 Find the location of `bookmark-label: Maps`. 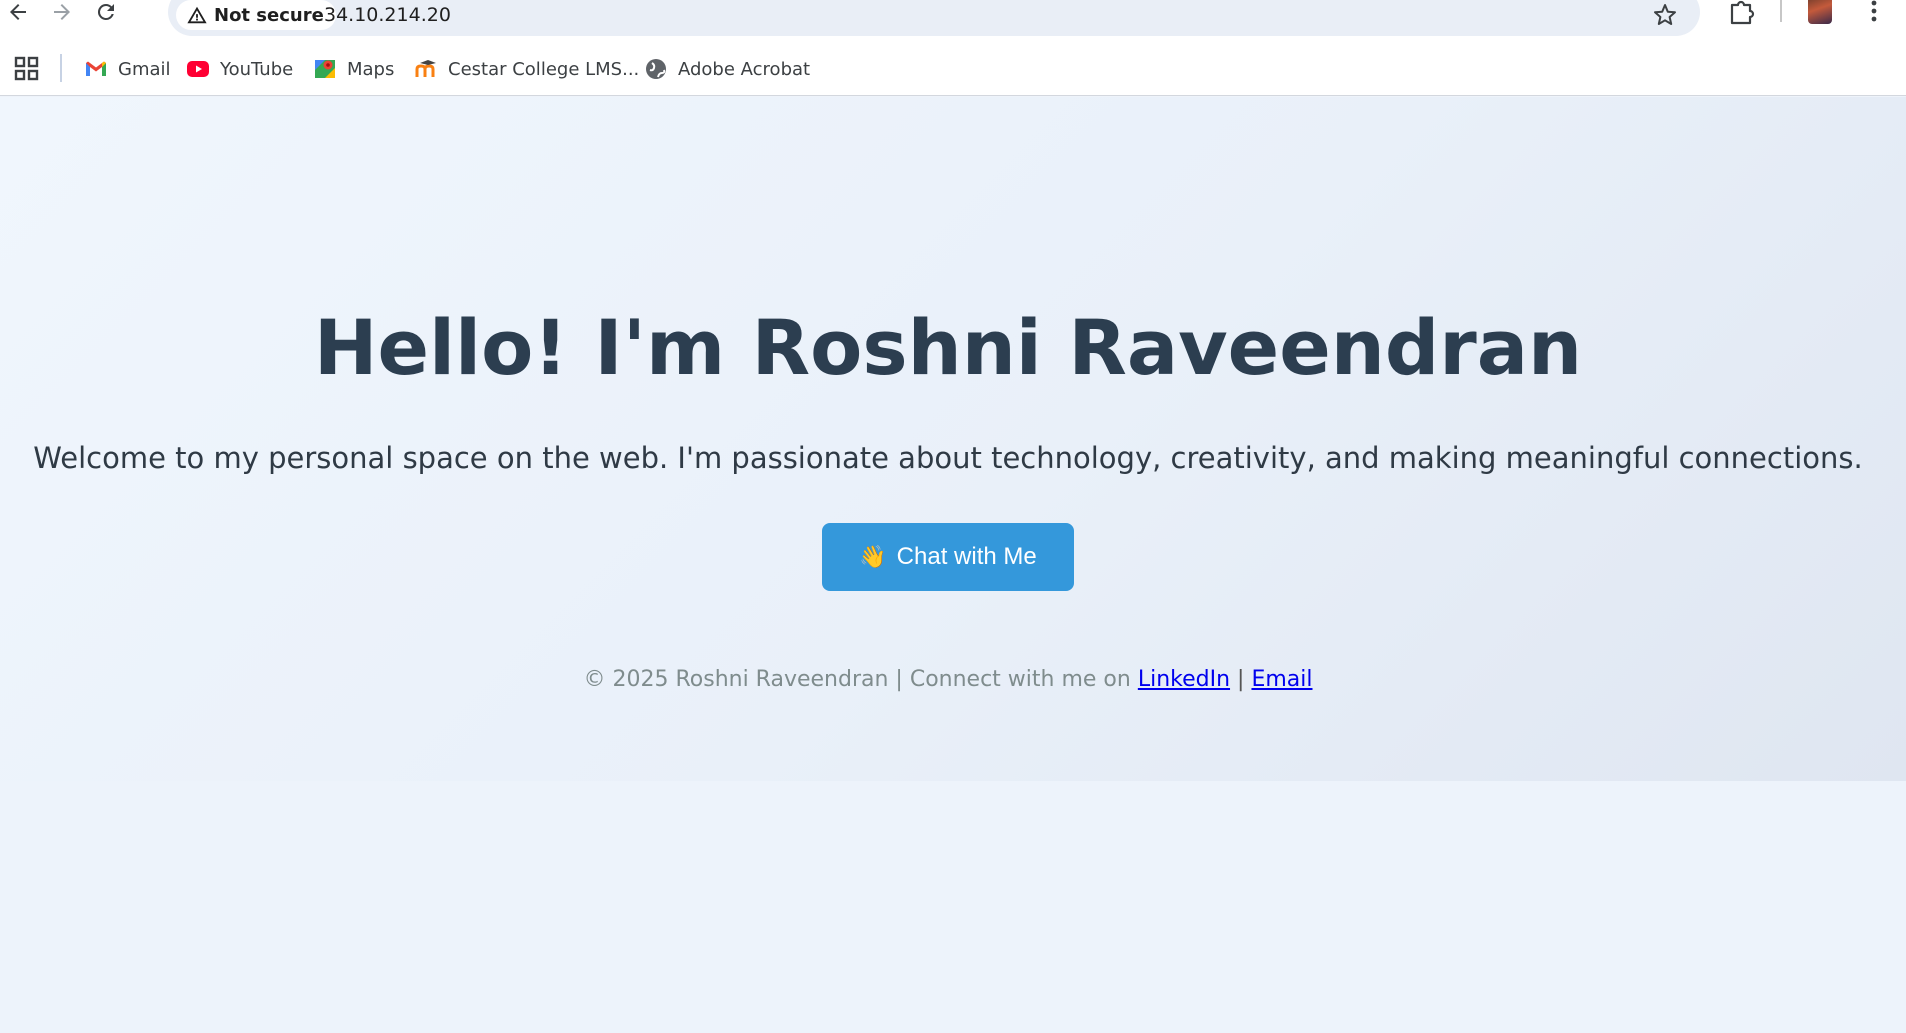

bookmark-label: Maps is located at coordinates (371, 69).